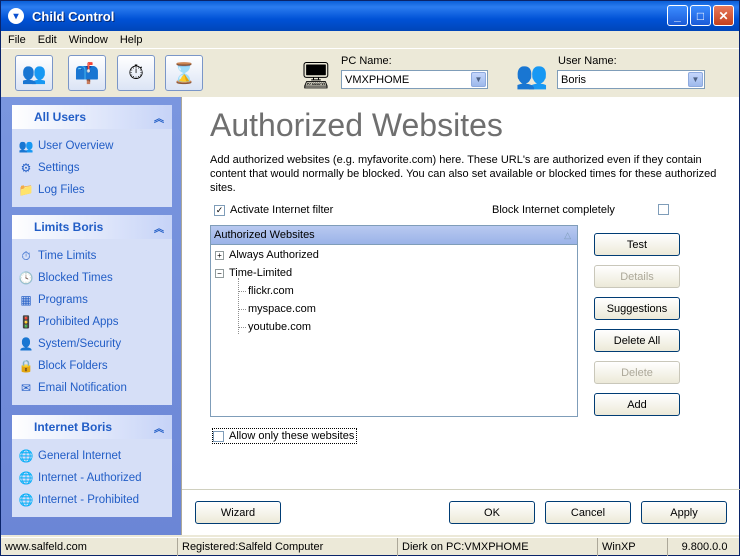 This screenshot has width=740, height=556. Describe the element at coordinates (637, 308) in the screenshot. I see `suggestions-button: Suggestions` at that location.